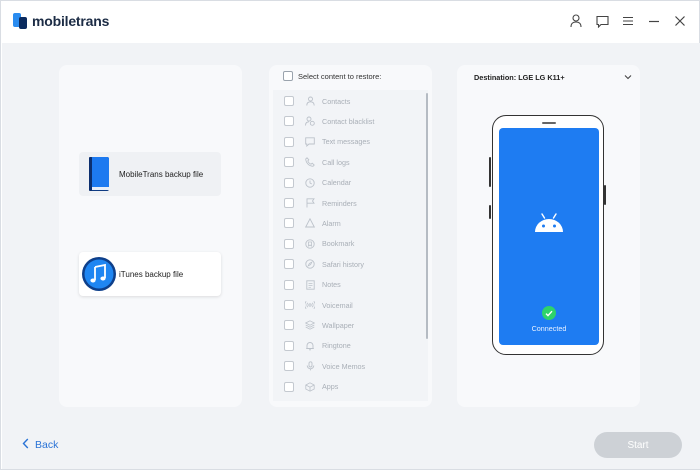  I want to click on app-logo: mobiletrans, so click(61, 21).